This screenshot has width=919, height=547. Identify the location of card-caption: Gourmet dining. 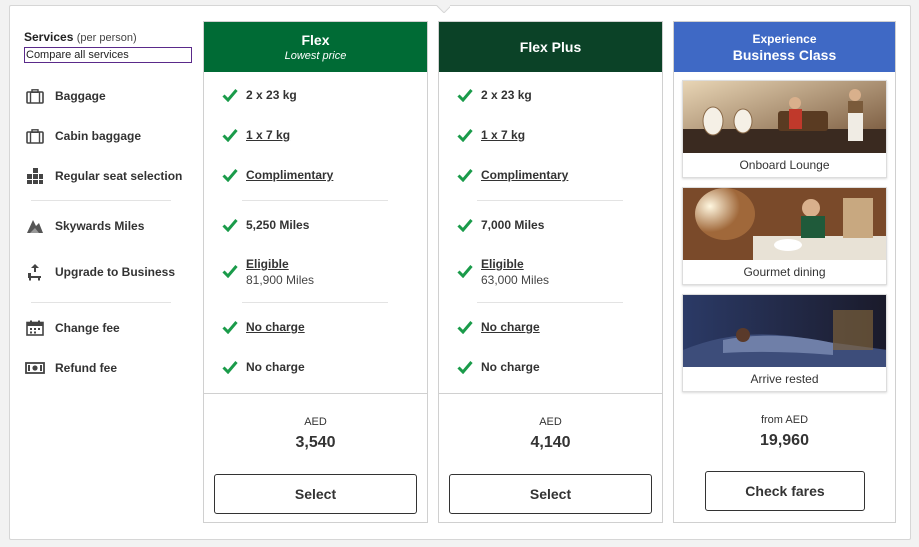
(784, 272).